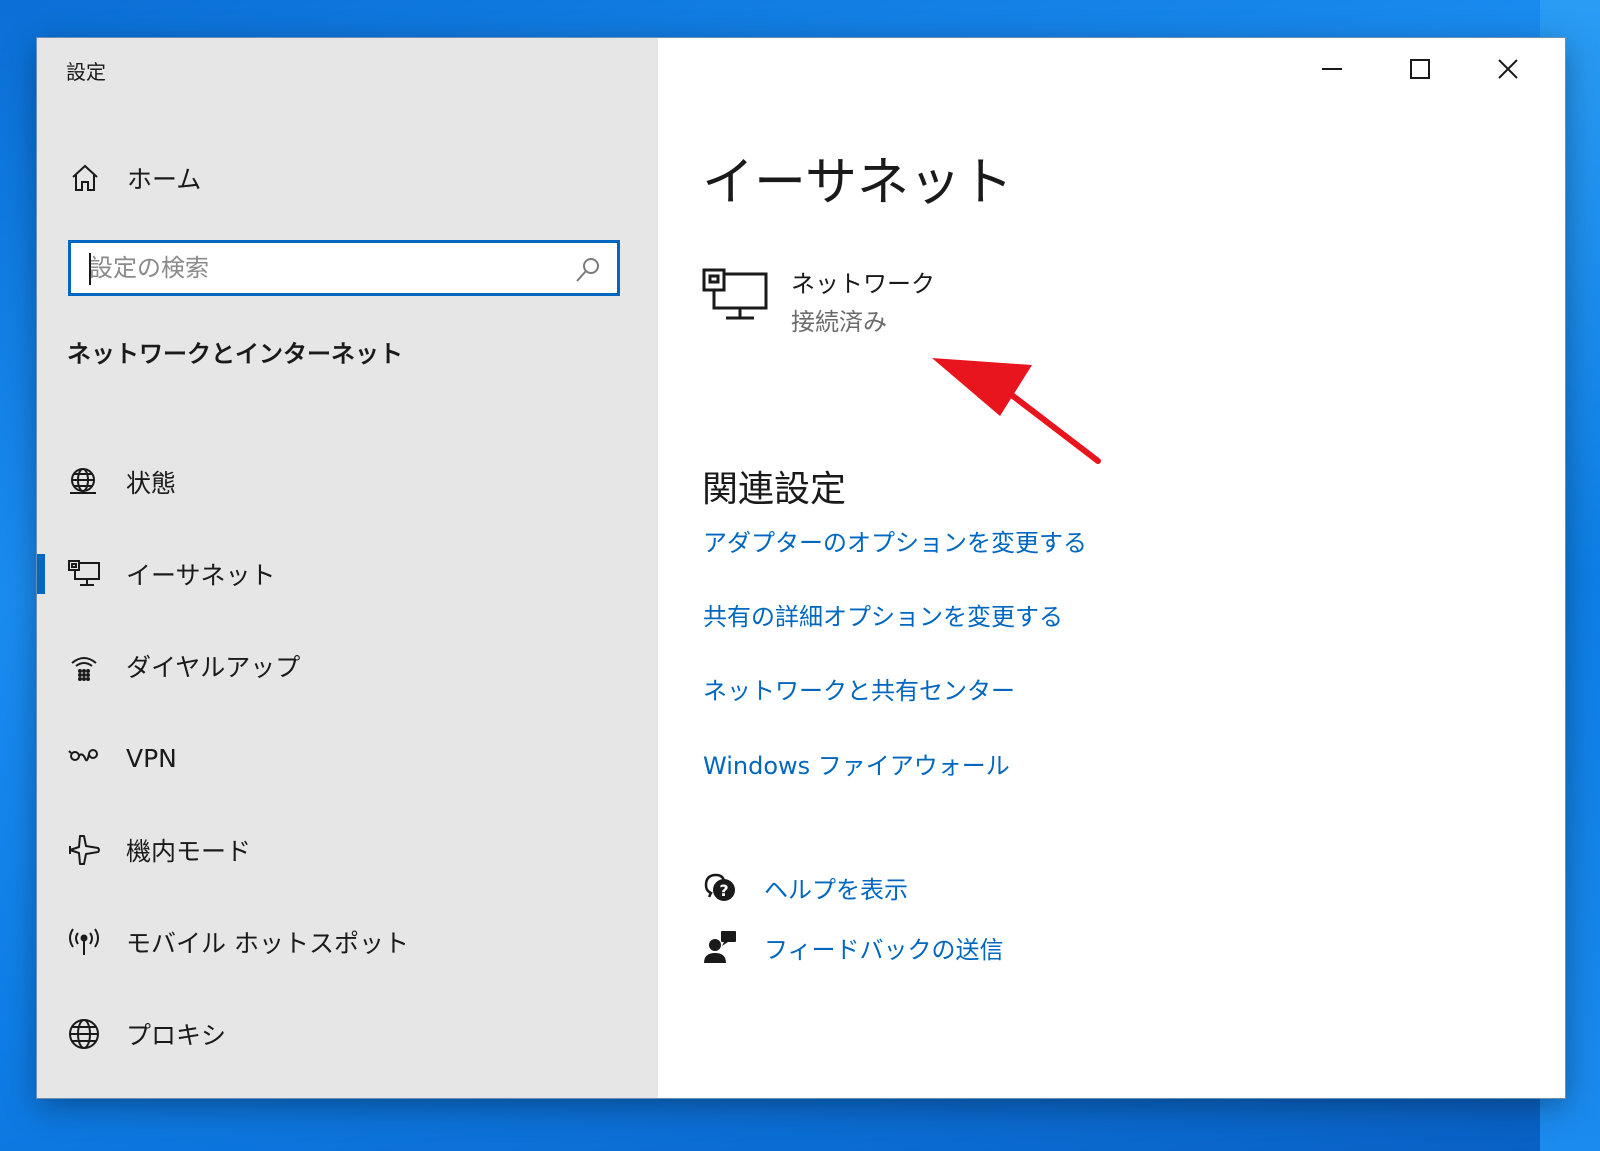 Image resolution: width=1600 pixels, height=1151 pixels. Describe the element at coordinates (84, 574) in the screenshot. I see `ethernet-icon` at that location.